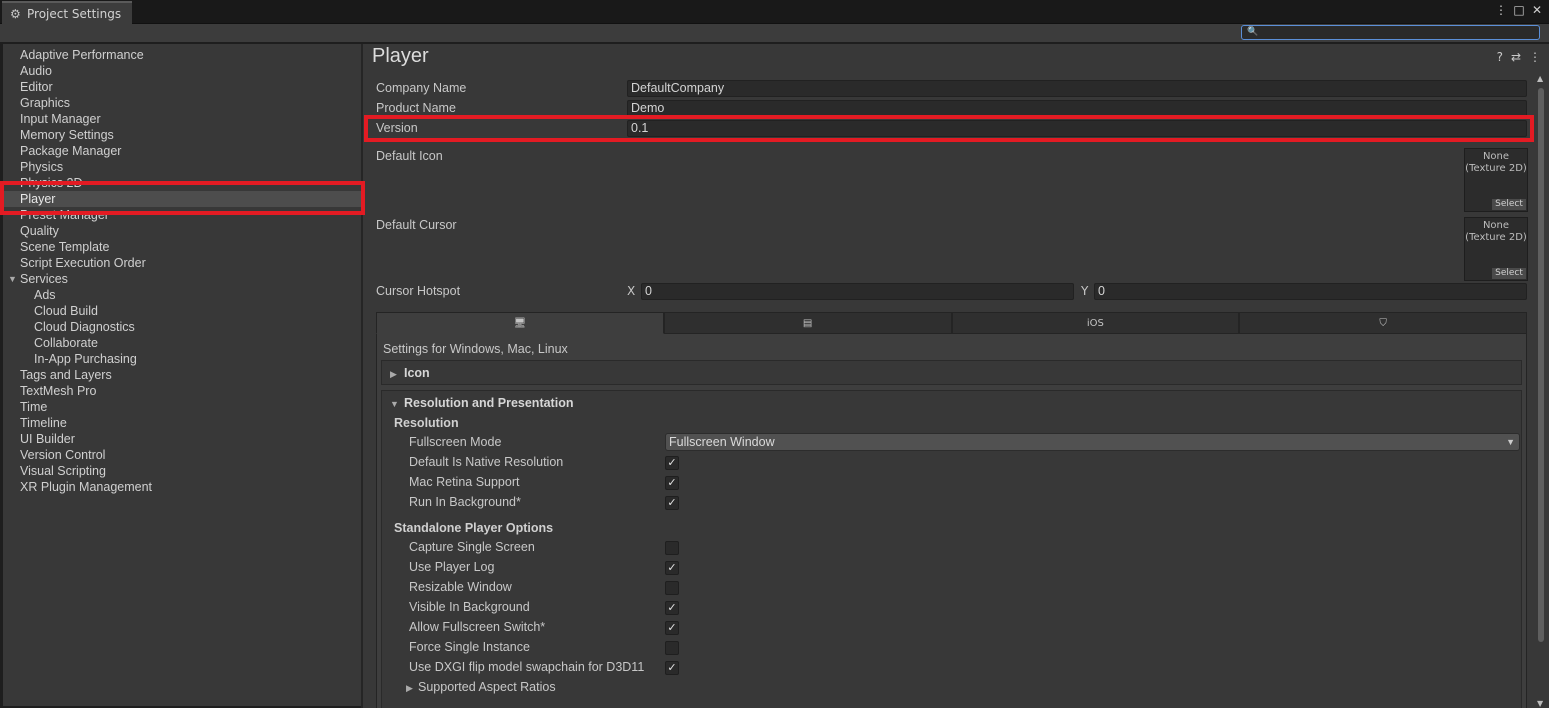  I want to click on sidebar-item-ui-builder: UI Builder, so click(182, 439).